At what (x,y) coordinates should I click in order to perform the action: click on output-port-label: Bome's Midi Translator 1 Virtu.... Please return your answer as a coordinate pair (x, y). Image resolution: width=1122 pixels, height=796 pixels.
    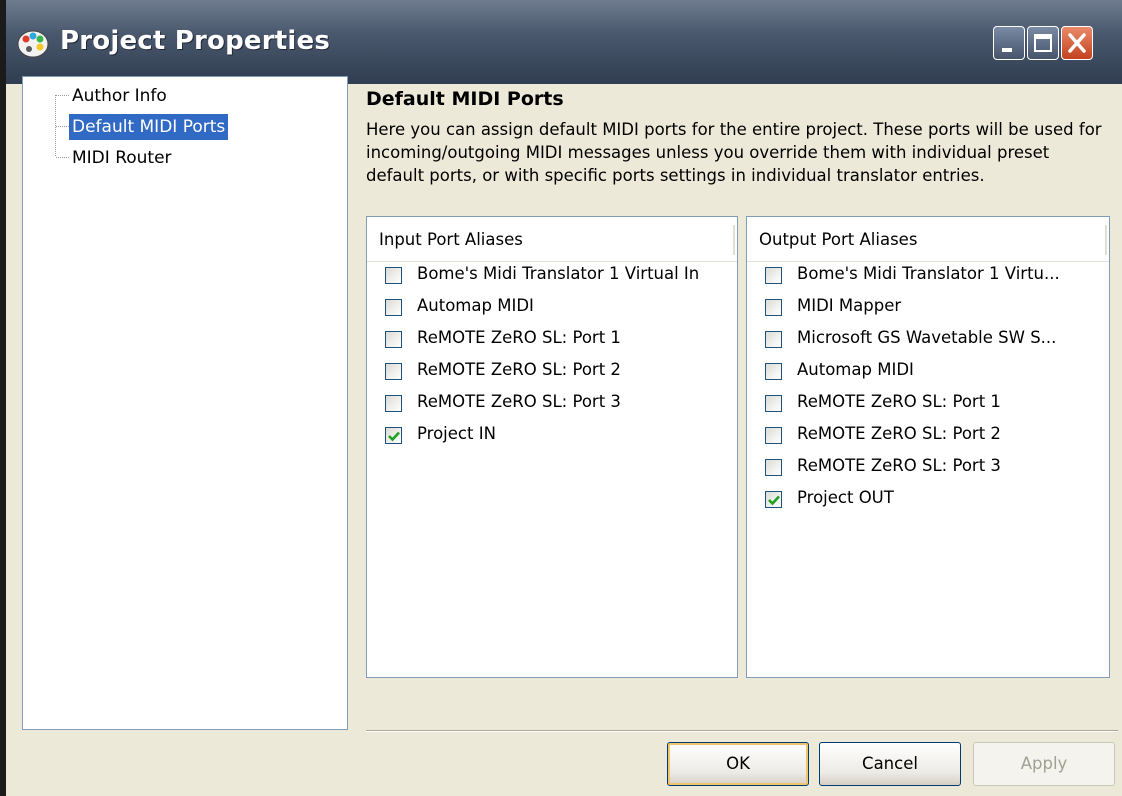
    Looking at the image, I should click on (928, 273).